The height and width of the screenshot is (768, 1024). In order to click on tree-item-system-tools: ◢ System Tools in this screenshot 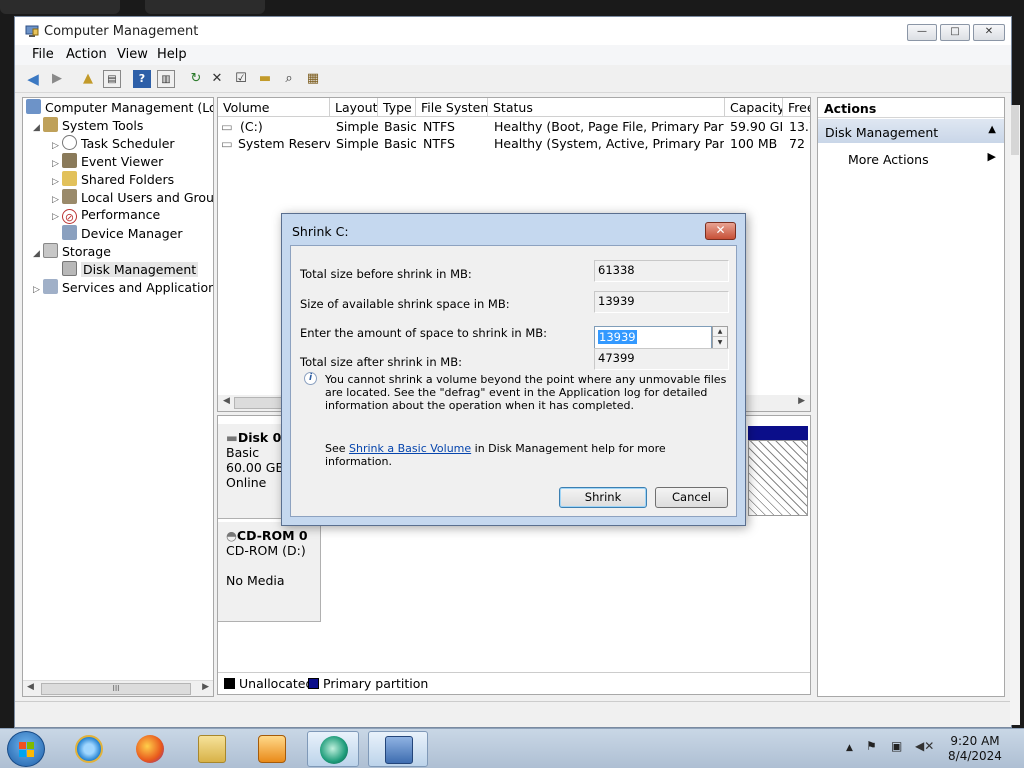, I will do `click(88, 126)`.